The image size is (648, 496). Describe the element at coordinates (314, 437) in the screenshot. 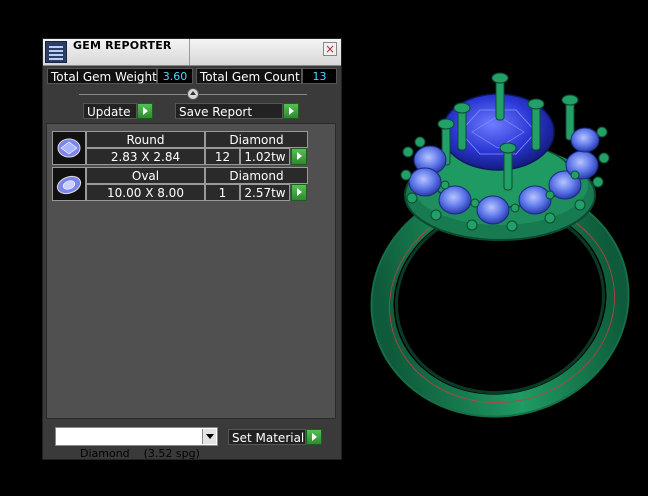

I see `set-material-play-icon` at that location.